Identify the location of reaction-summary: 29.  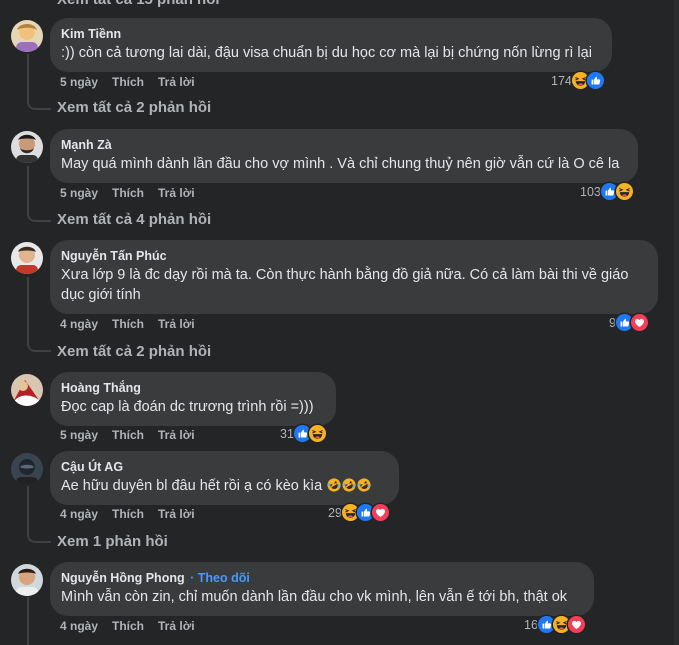
(358, 512).